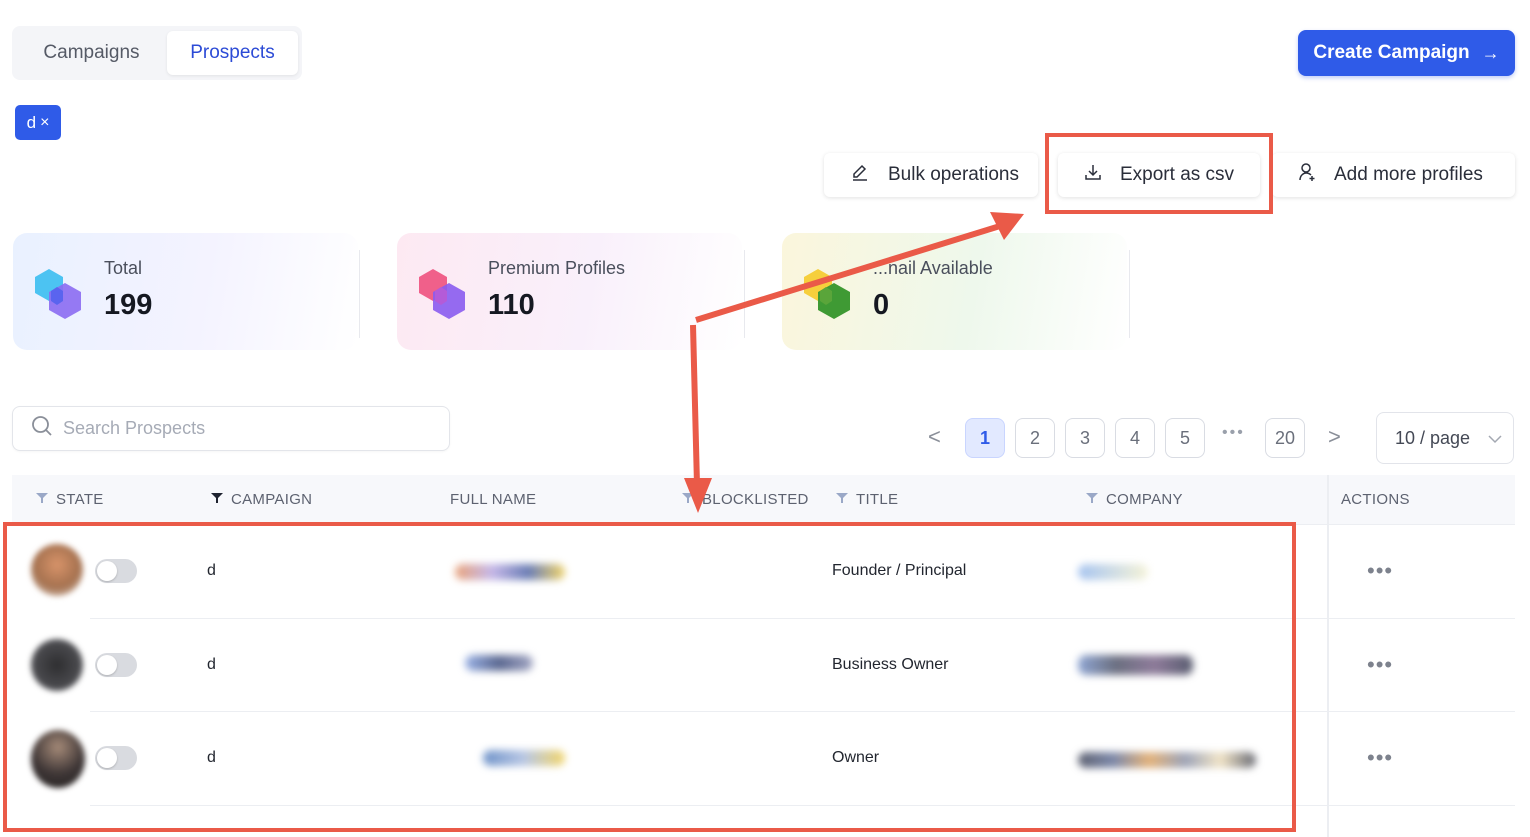 The width and height of the screenshot is (1530, 837). I want to click on email-available-value: 0, so click(881, 305).